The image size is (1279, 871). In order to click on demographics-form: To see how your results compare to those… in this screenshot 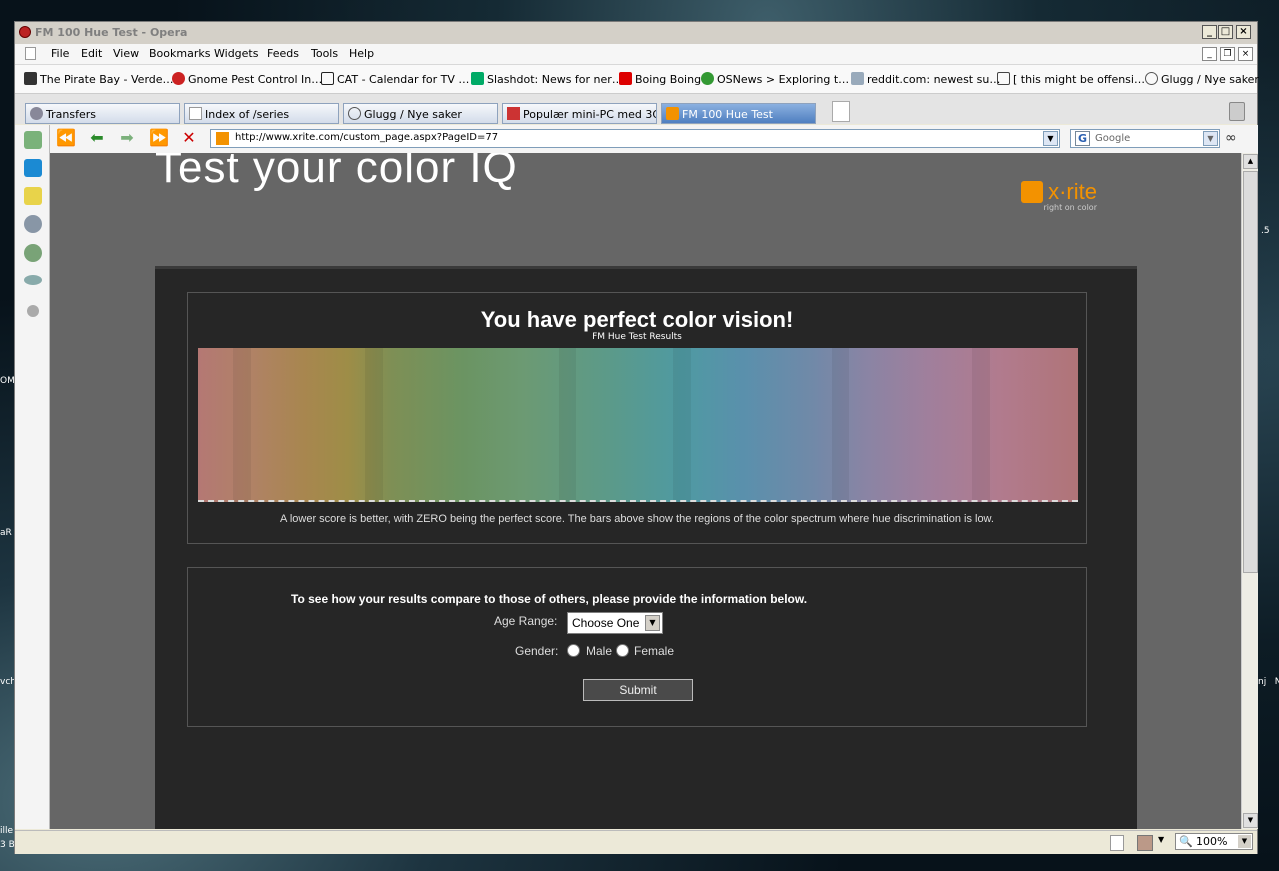, I will do `click(637, 647)`.